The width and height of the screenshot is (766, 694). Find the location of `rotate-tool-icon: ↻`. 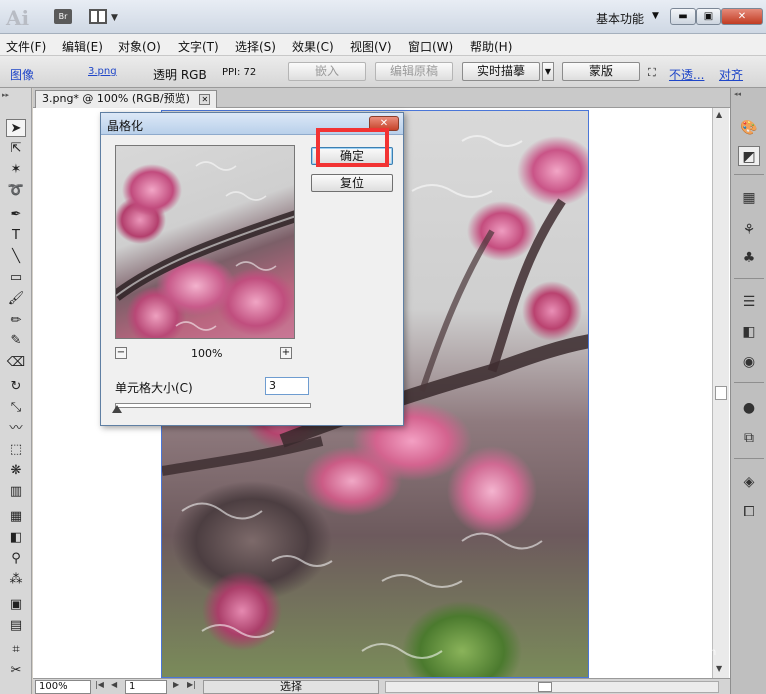

rotate-tool-icon: ↻ is located at coordinates (16, 387).